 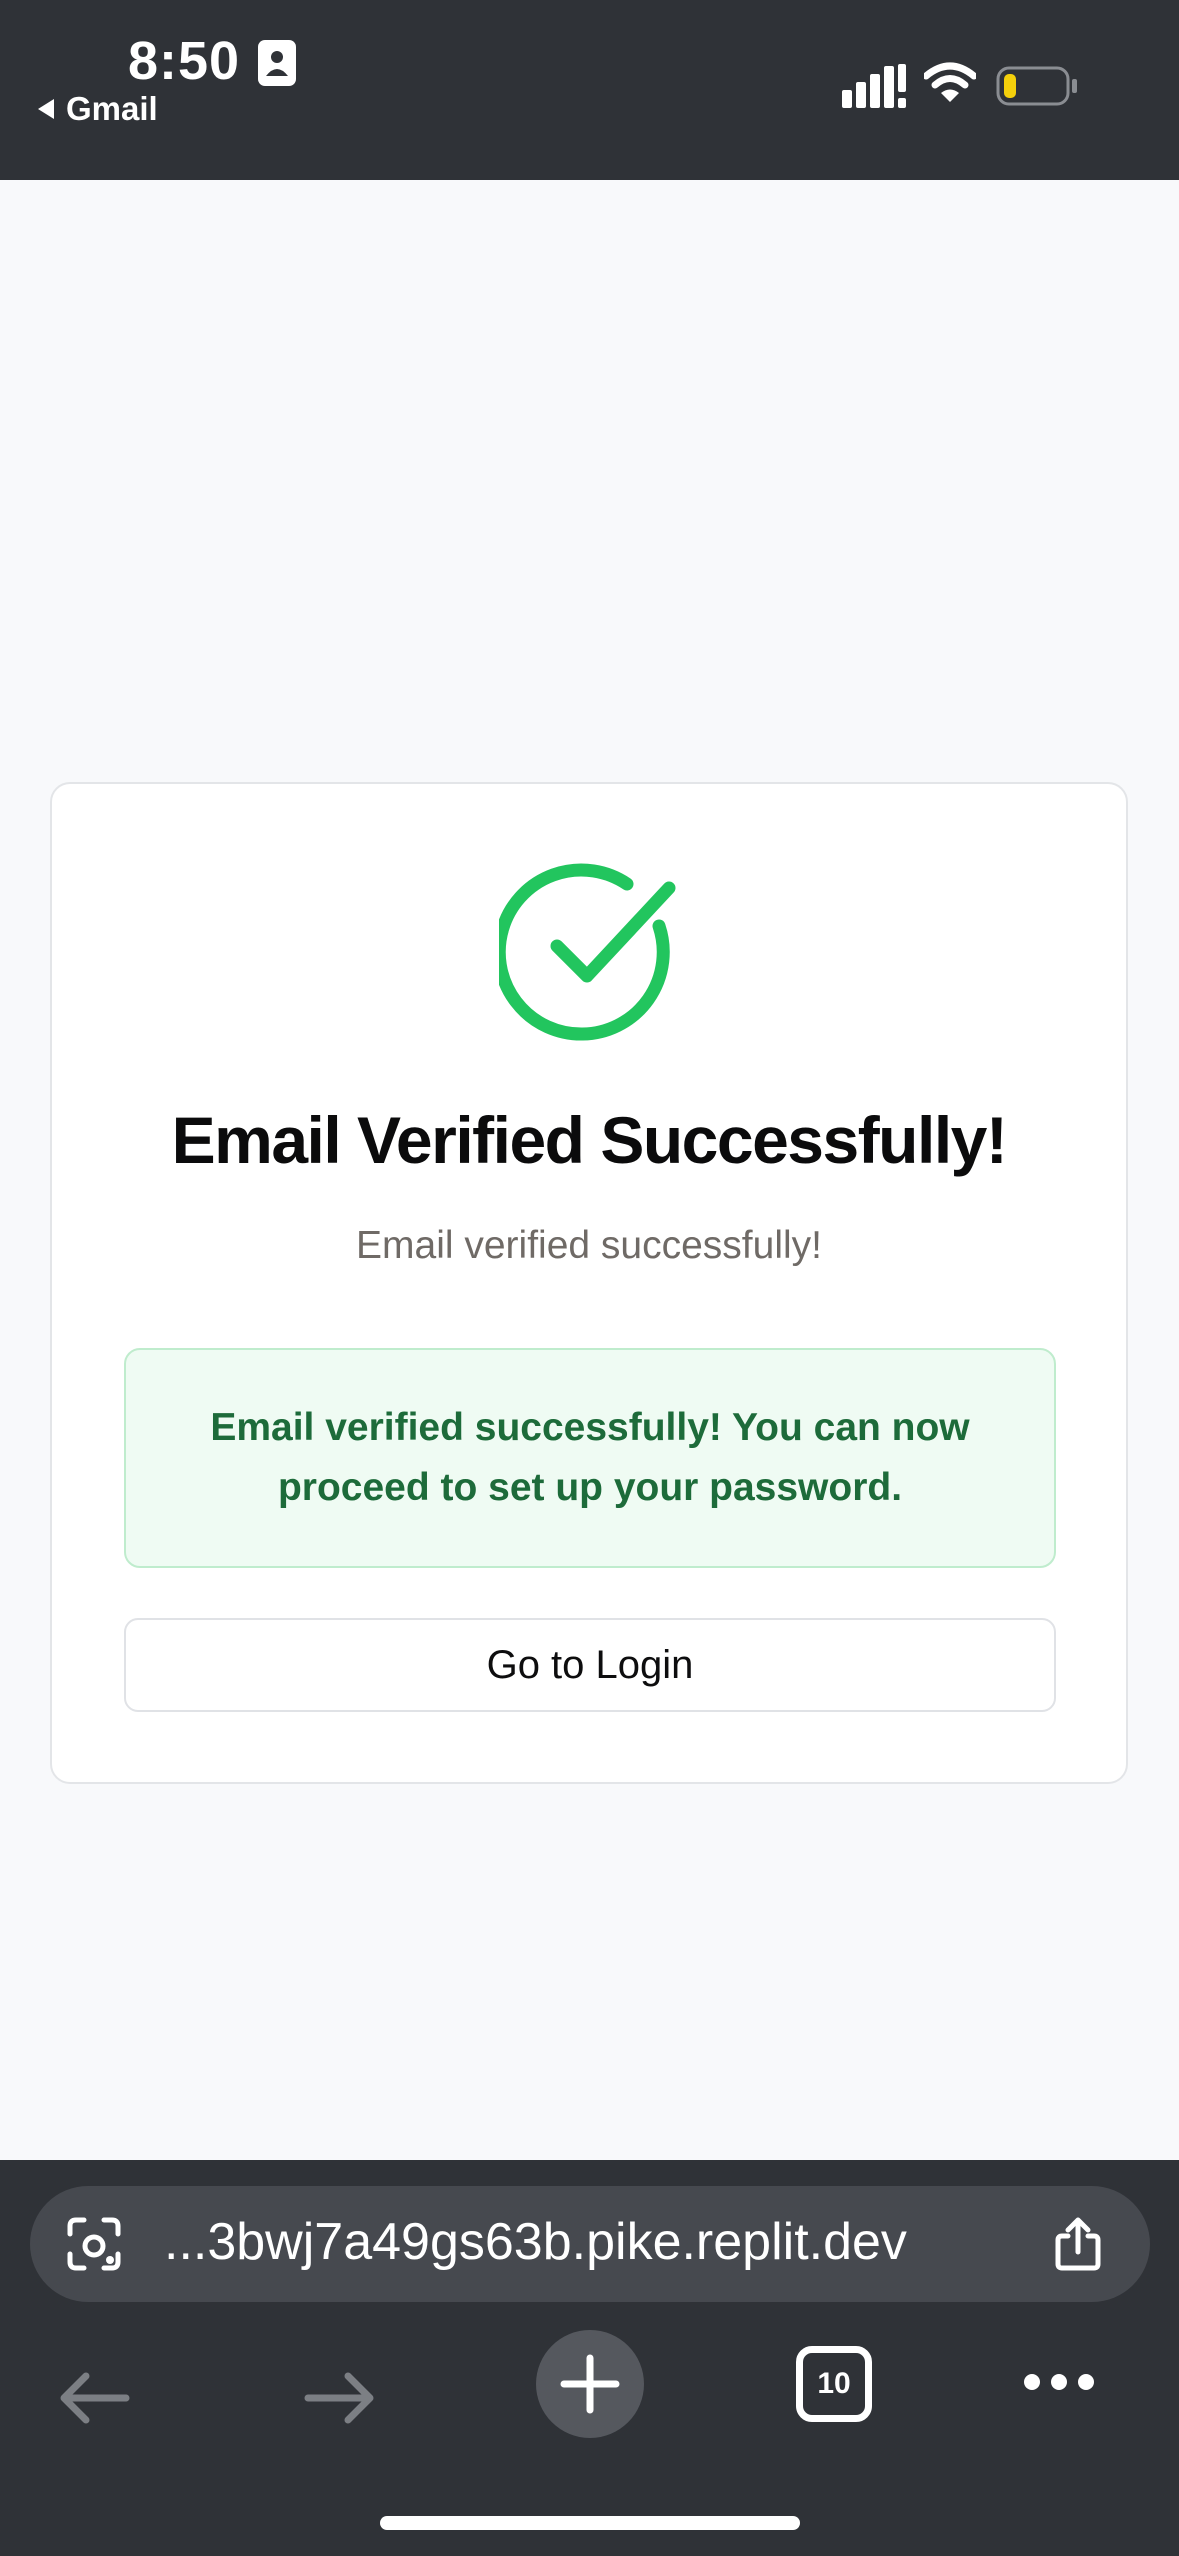 What do you see at coordinates (590, 2523) in the screenshot?
I see `home-indicator` at bounding box center [590, 2523].